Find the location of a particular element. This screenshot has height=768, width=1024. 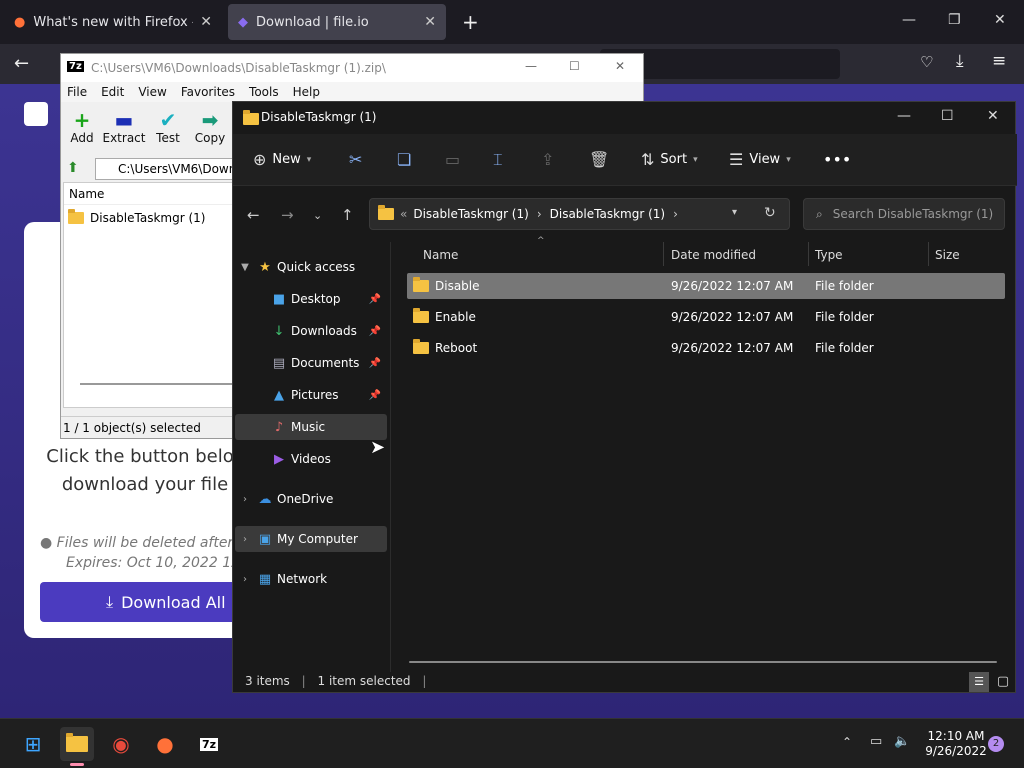

column-header-date: Date modified is located at coordinates (713, 255).